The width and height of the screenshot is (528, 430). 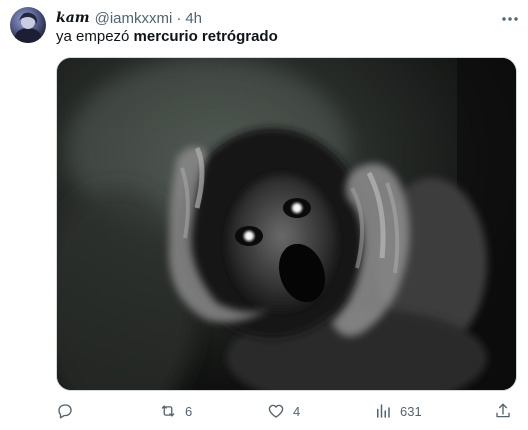 I want to click on views-button: 631, so click(x=398, y=411).